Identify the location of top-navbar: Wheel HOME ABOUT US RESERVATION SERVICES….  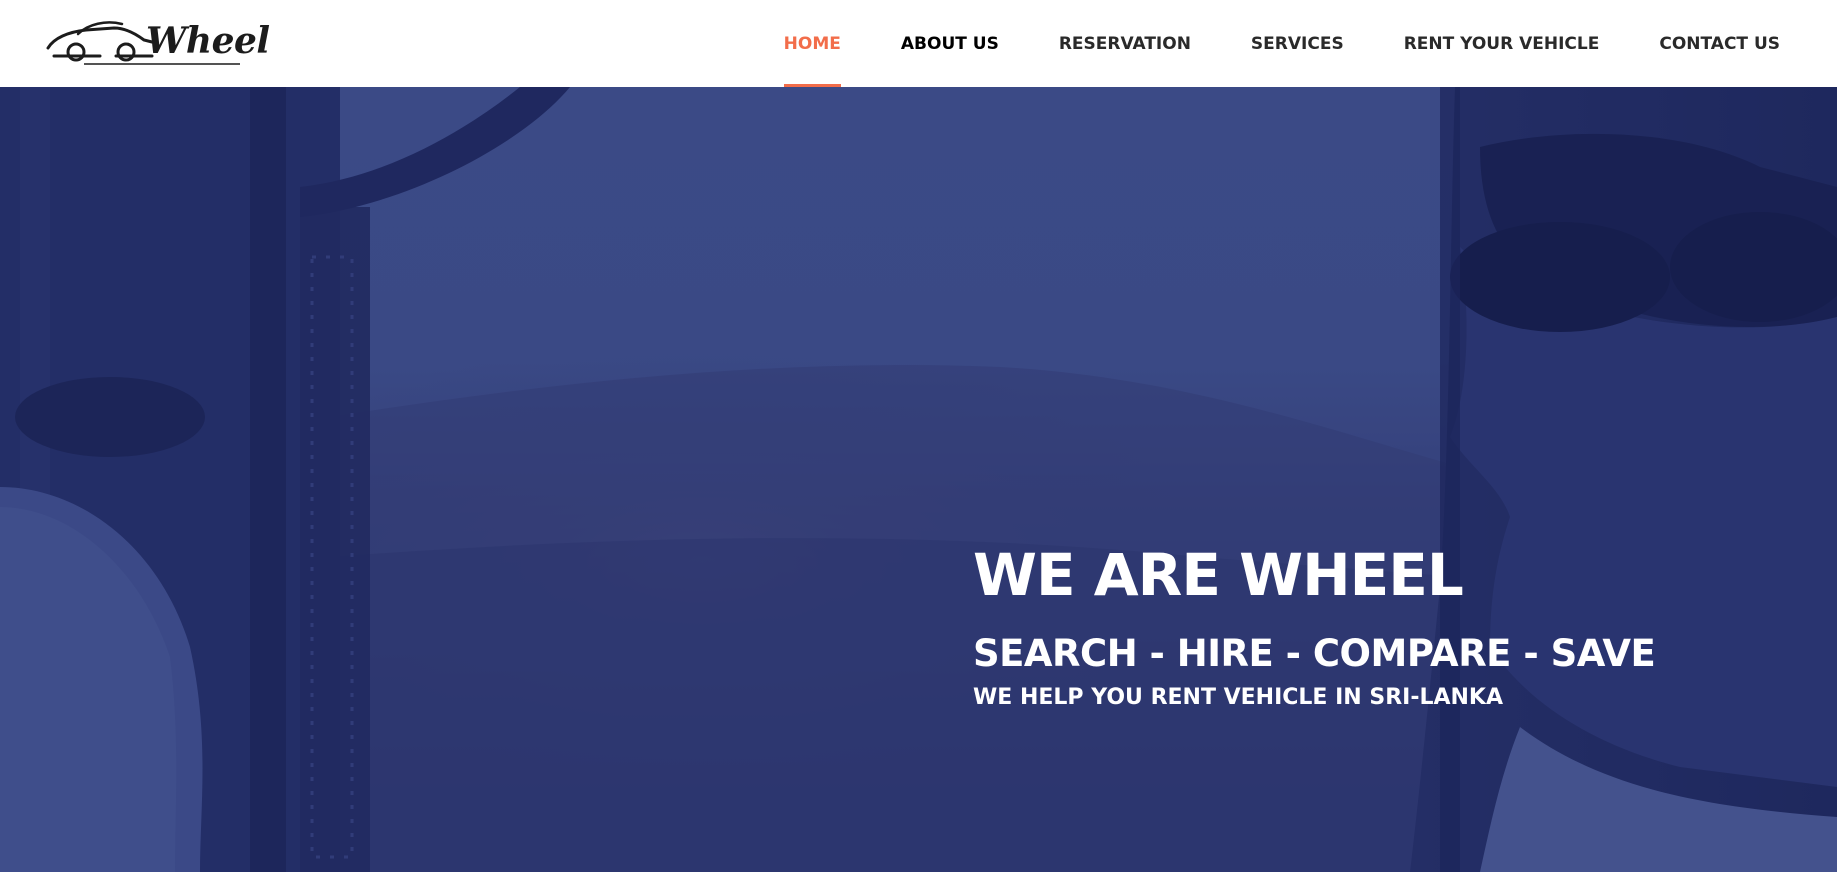
(918, 43).